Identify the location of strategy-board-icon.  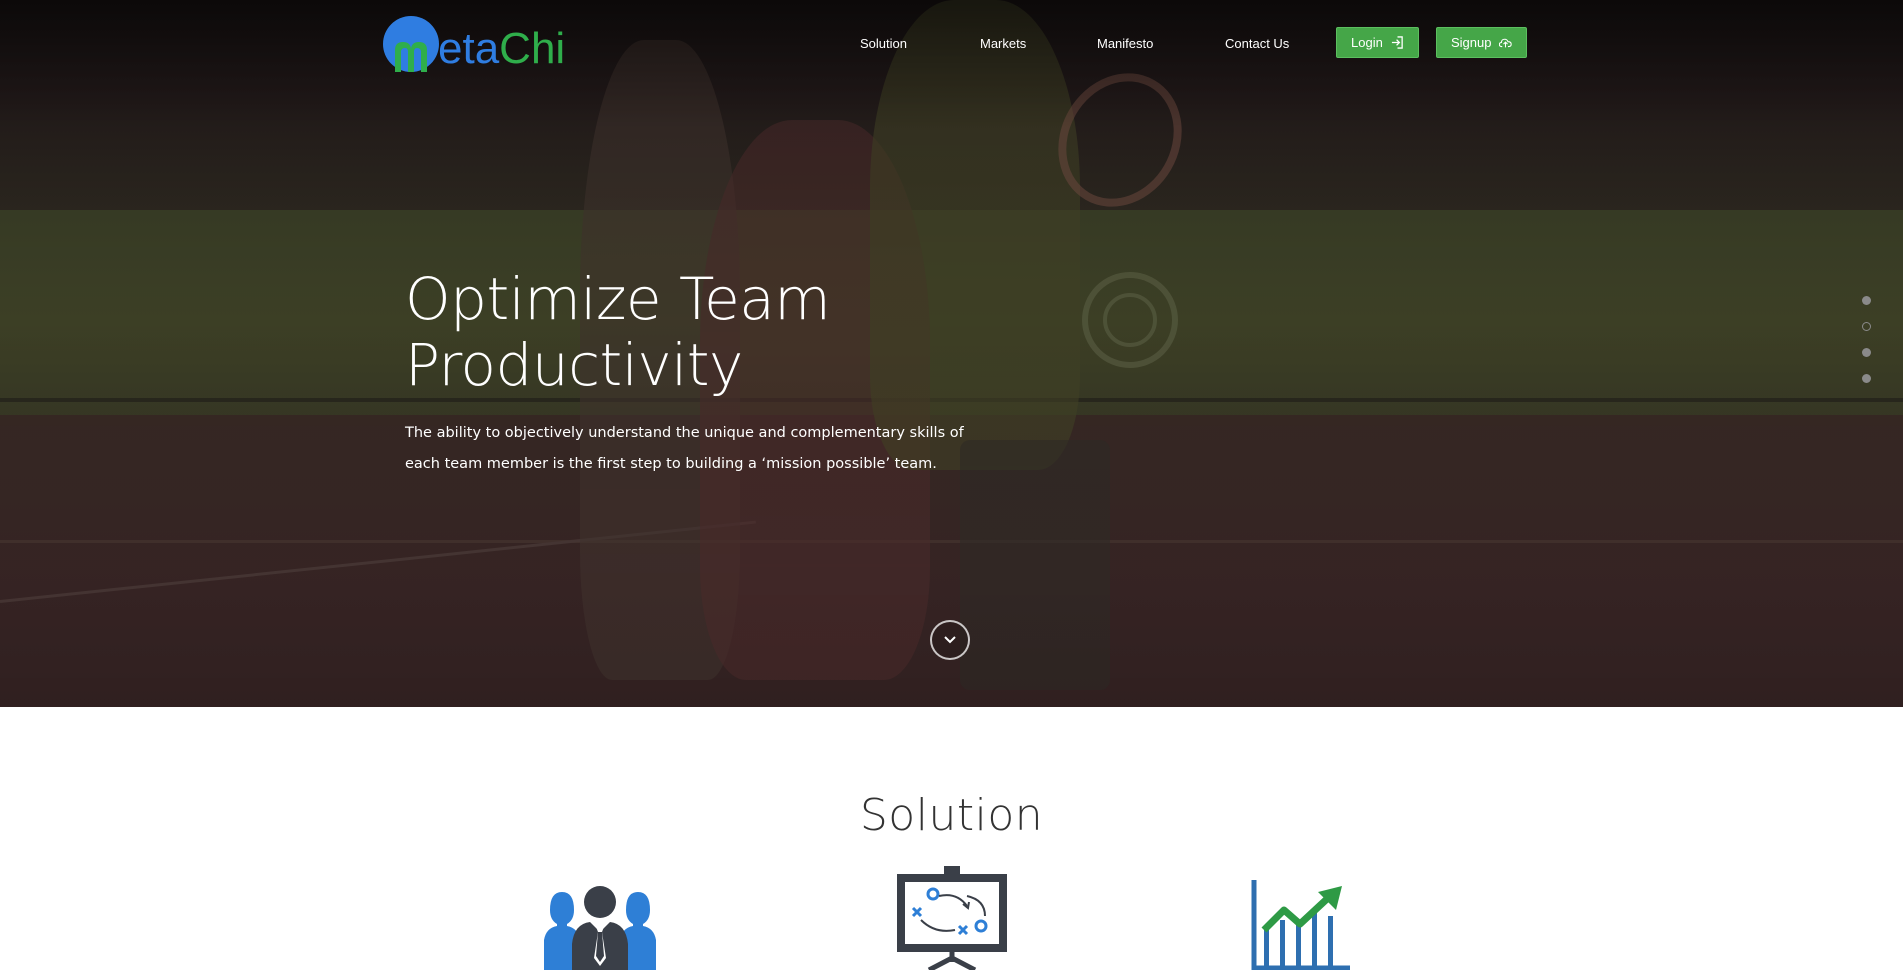
(952, 918).